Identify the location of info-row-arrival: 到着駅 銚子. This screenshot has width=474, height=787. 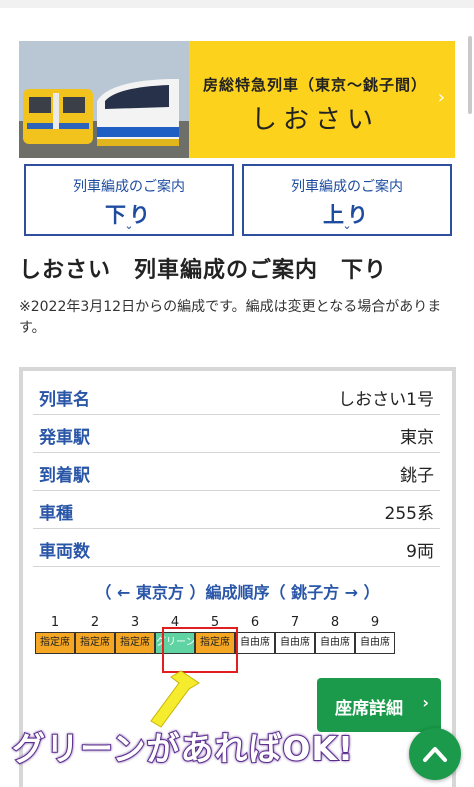
(236, 472).